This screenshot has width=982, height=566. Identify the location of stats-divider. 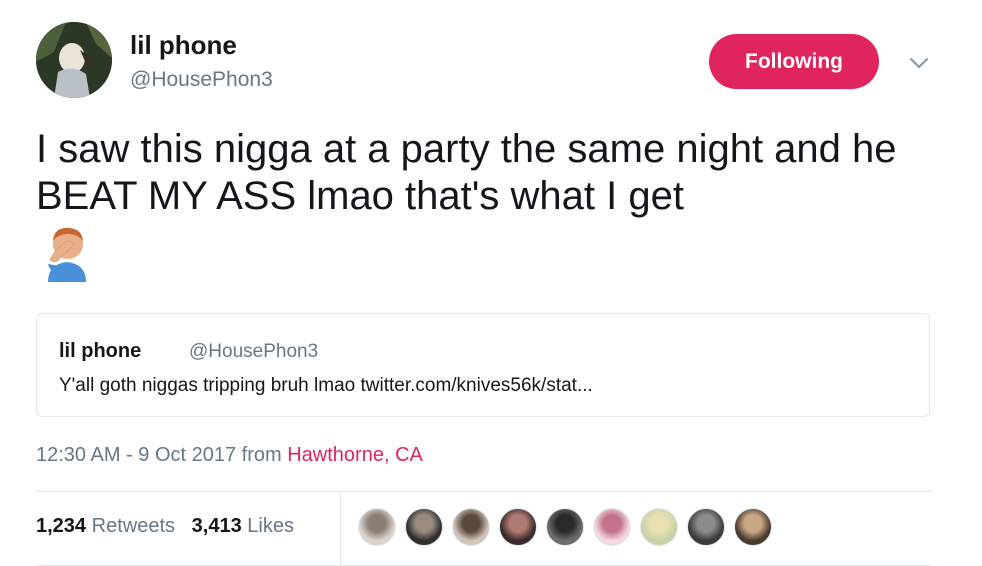
(340, 529).